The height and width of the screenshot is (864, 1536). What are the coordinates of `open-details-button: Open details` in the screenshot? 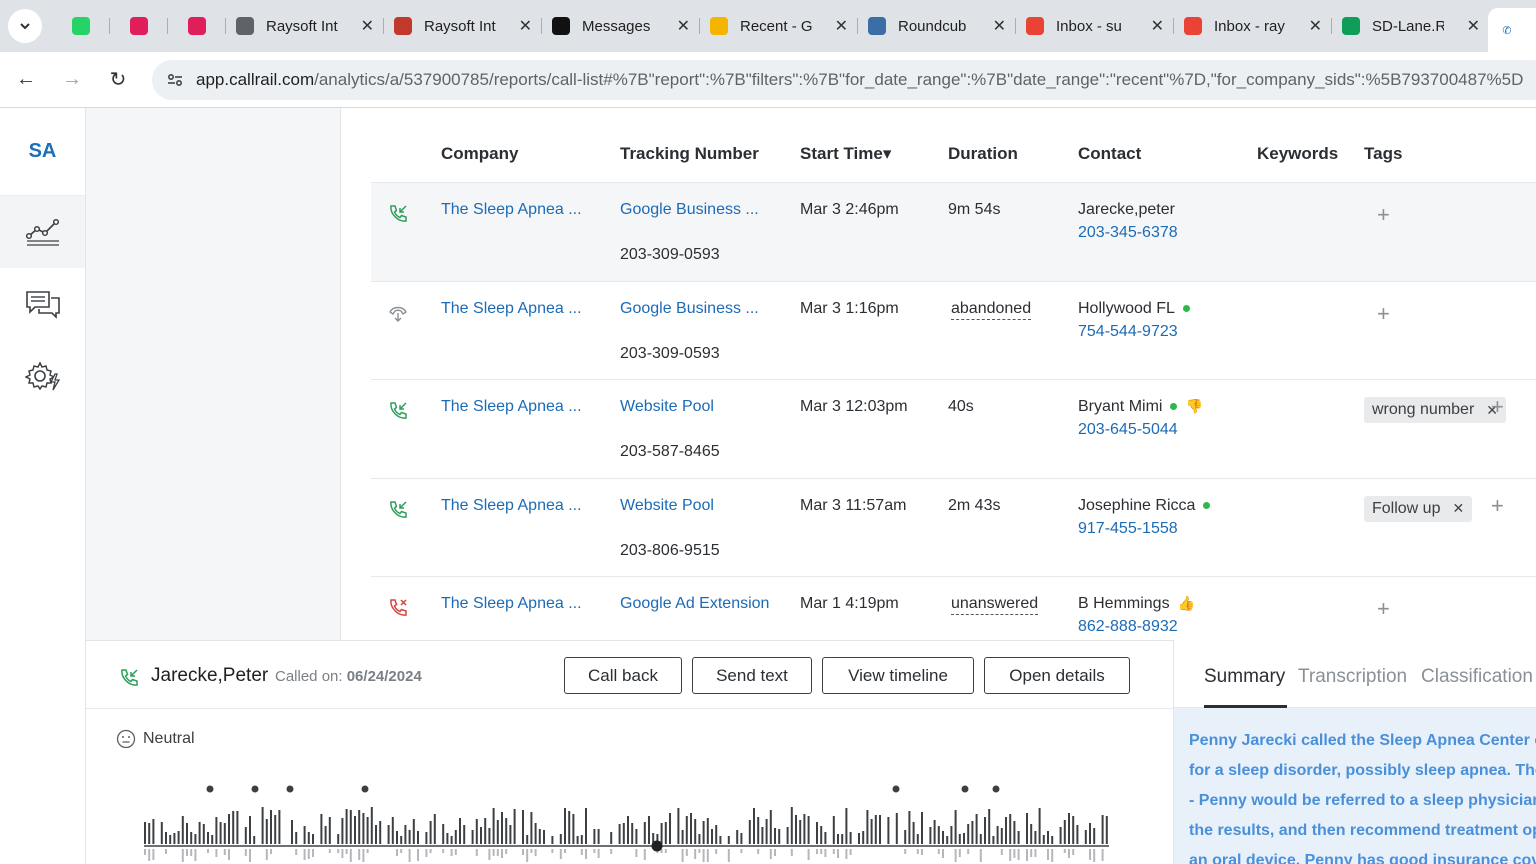 It's located at (1057, 675).